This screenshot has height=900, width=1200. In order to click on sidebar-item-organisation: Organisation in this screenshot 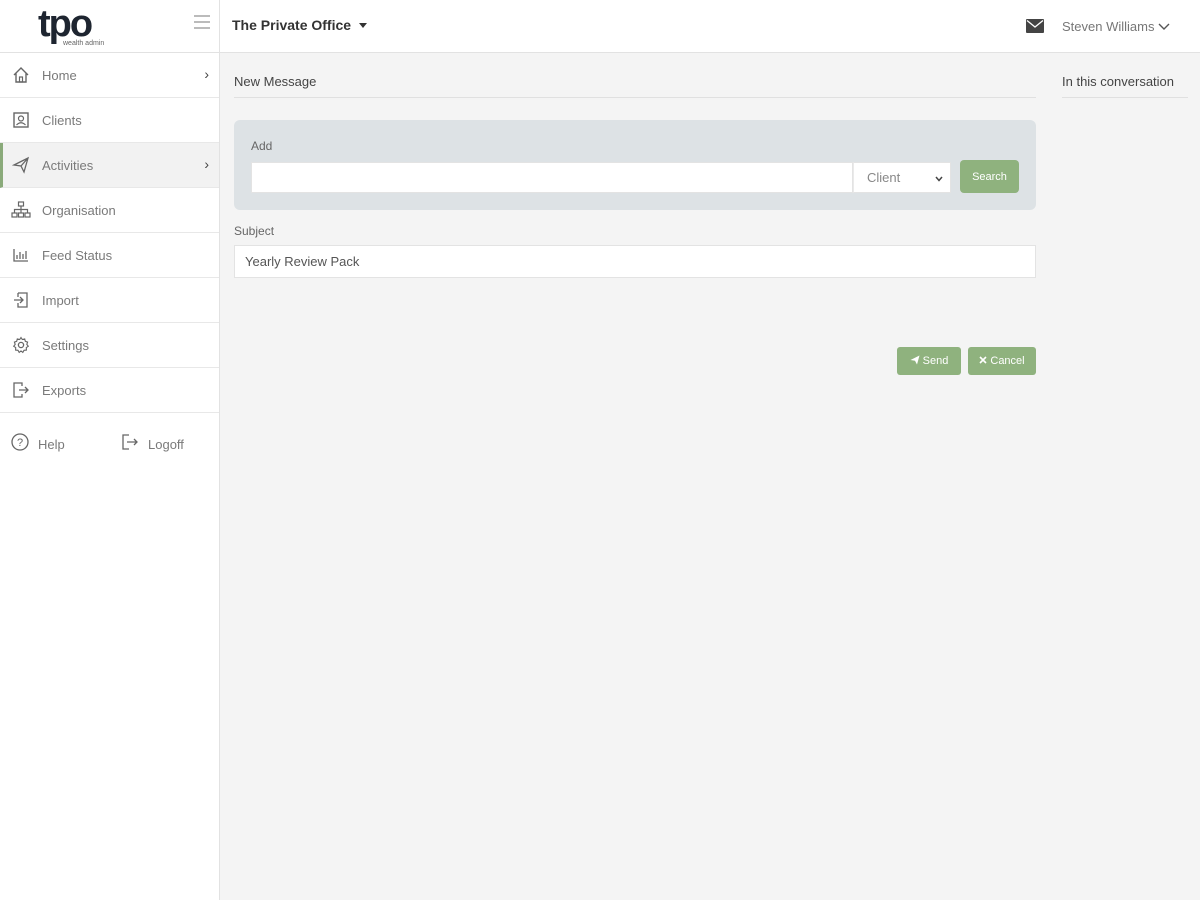, I will do `click(109, 210)`.